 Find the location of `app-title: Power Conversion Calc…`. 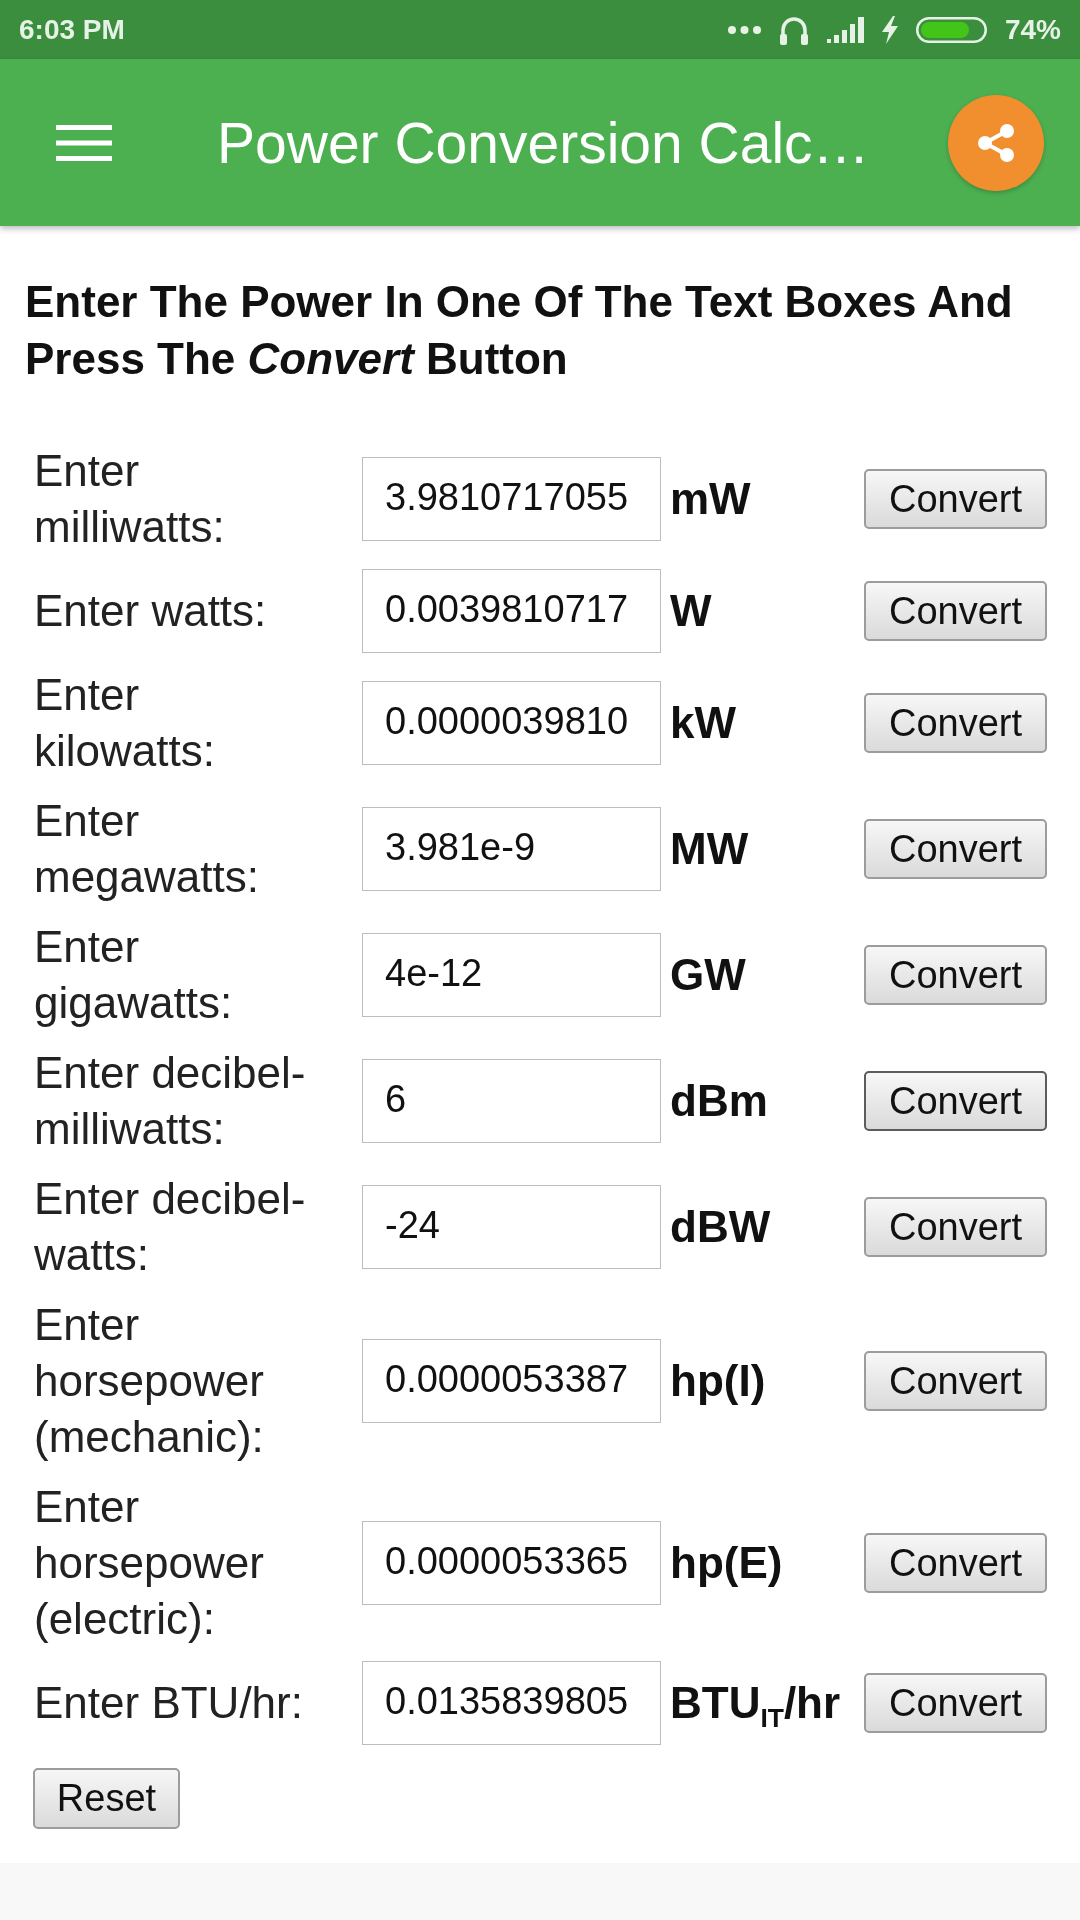

app-title: Power Conversion Calc… is located at coordinates (543, 142).